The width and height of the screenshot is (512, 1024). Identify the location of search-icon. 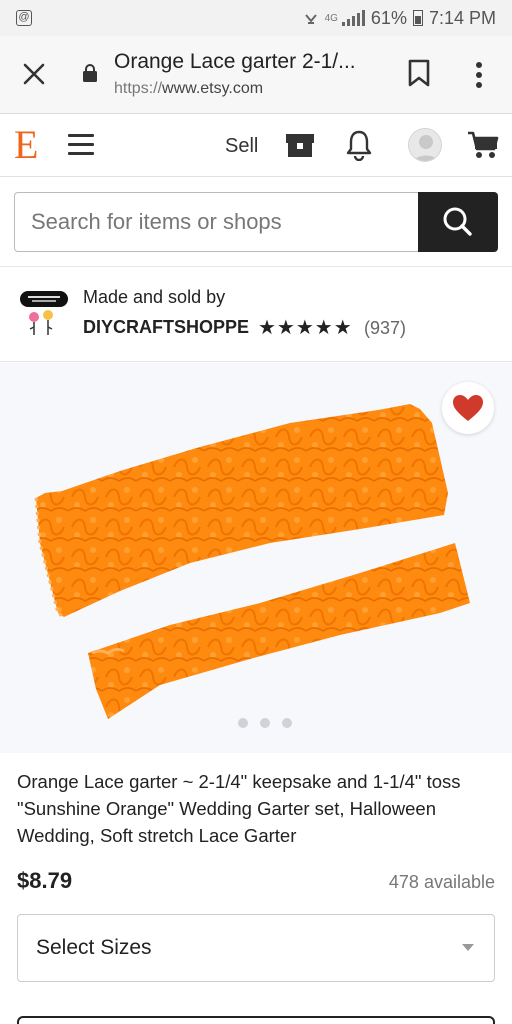
(457, 221).